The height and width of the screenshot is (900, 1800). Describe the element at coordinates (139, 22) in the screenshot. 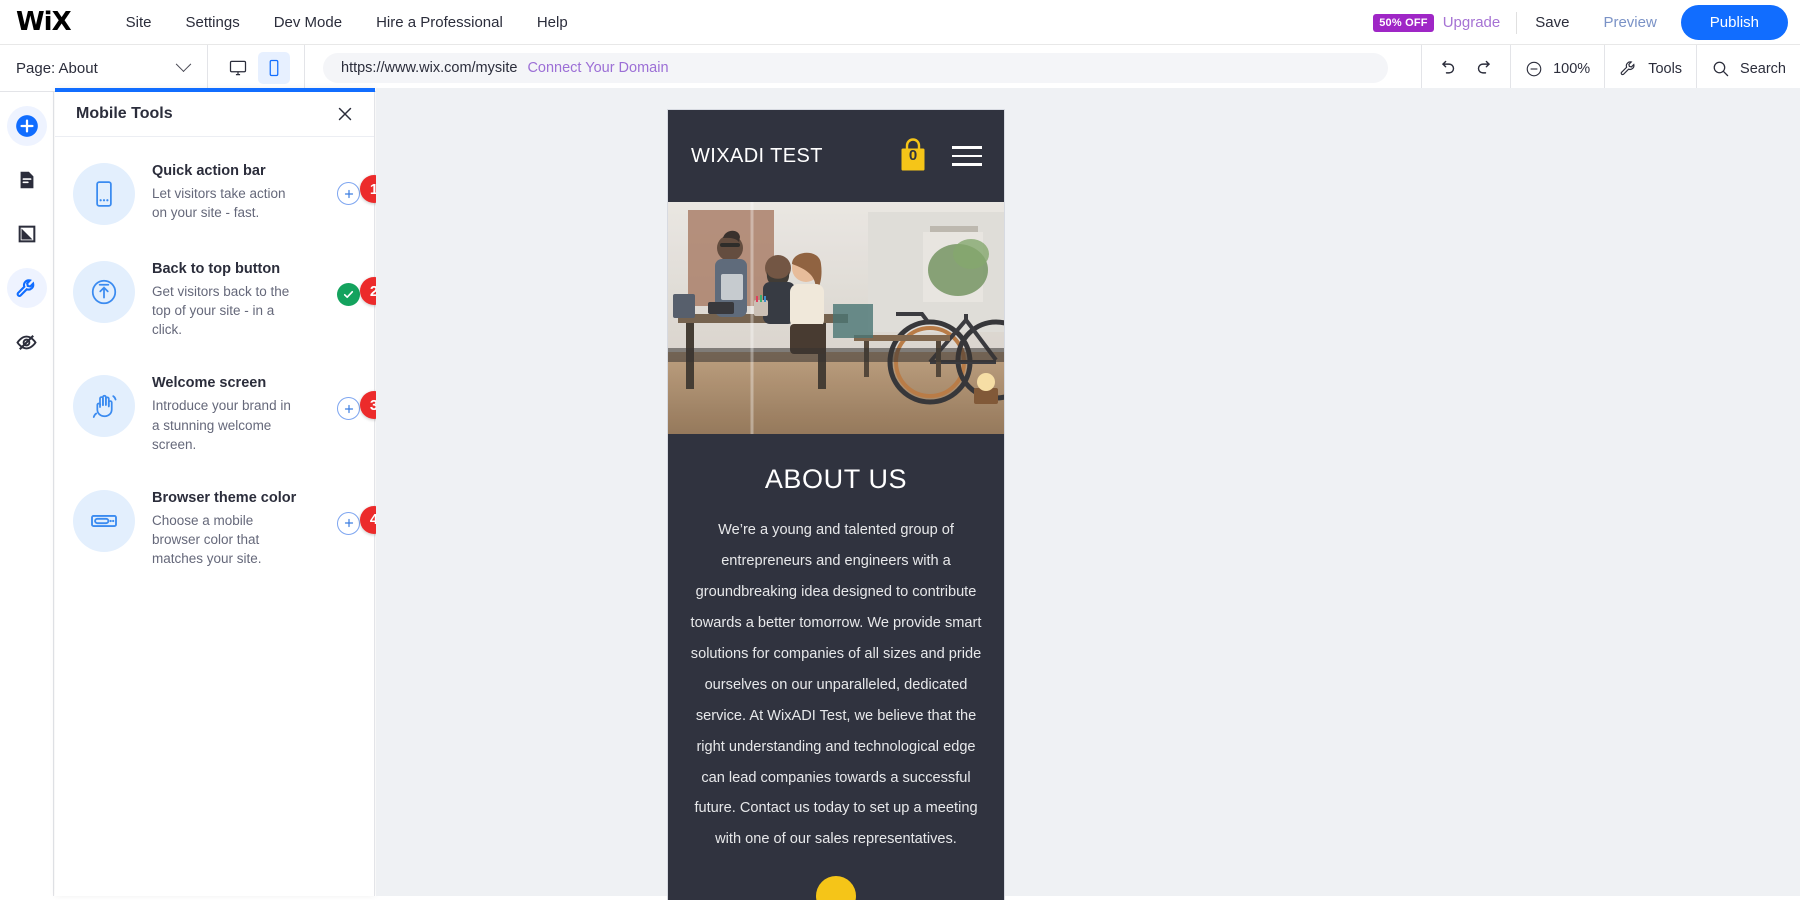

I see `menu-item-site: Site` at that location.